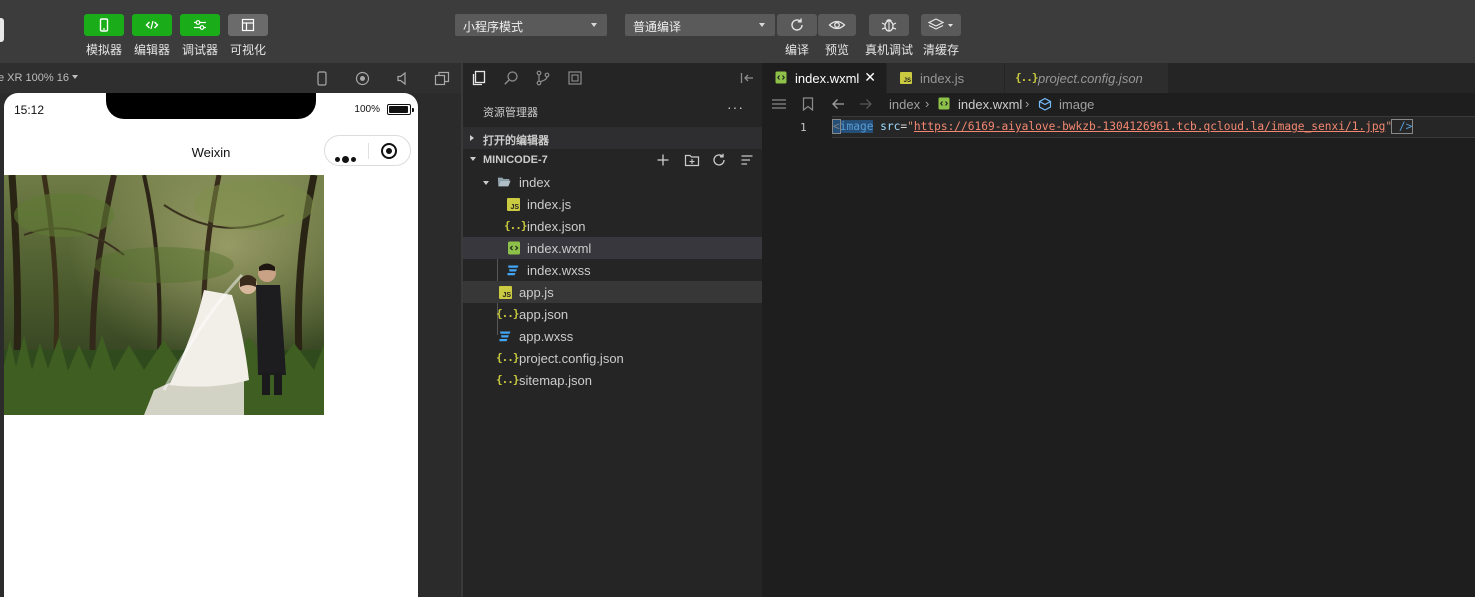 This screenshot has height=597, width=1475. I want to click on tree-file-app-wxss: app.wxss, so click(612, 336).